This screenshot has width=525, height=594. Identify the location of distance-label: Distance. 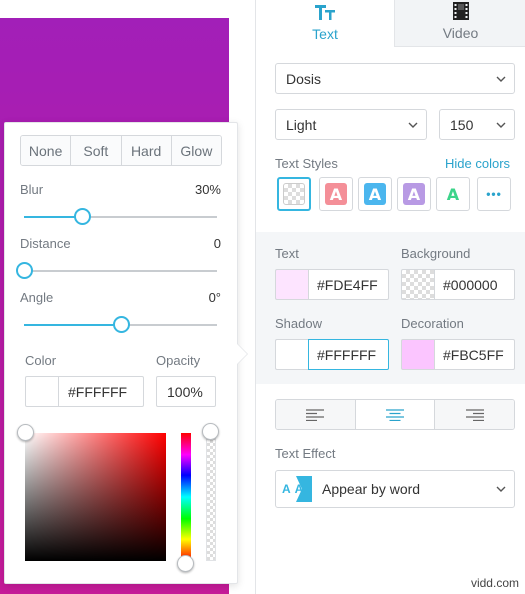
(45, 243).